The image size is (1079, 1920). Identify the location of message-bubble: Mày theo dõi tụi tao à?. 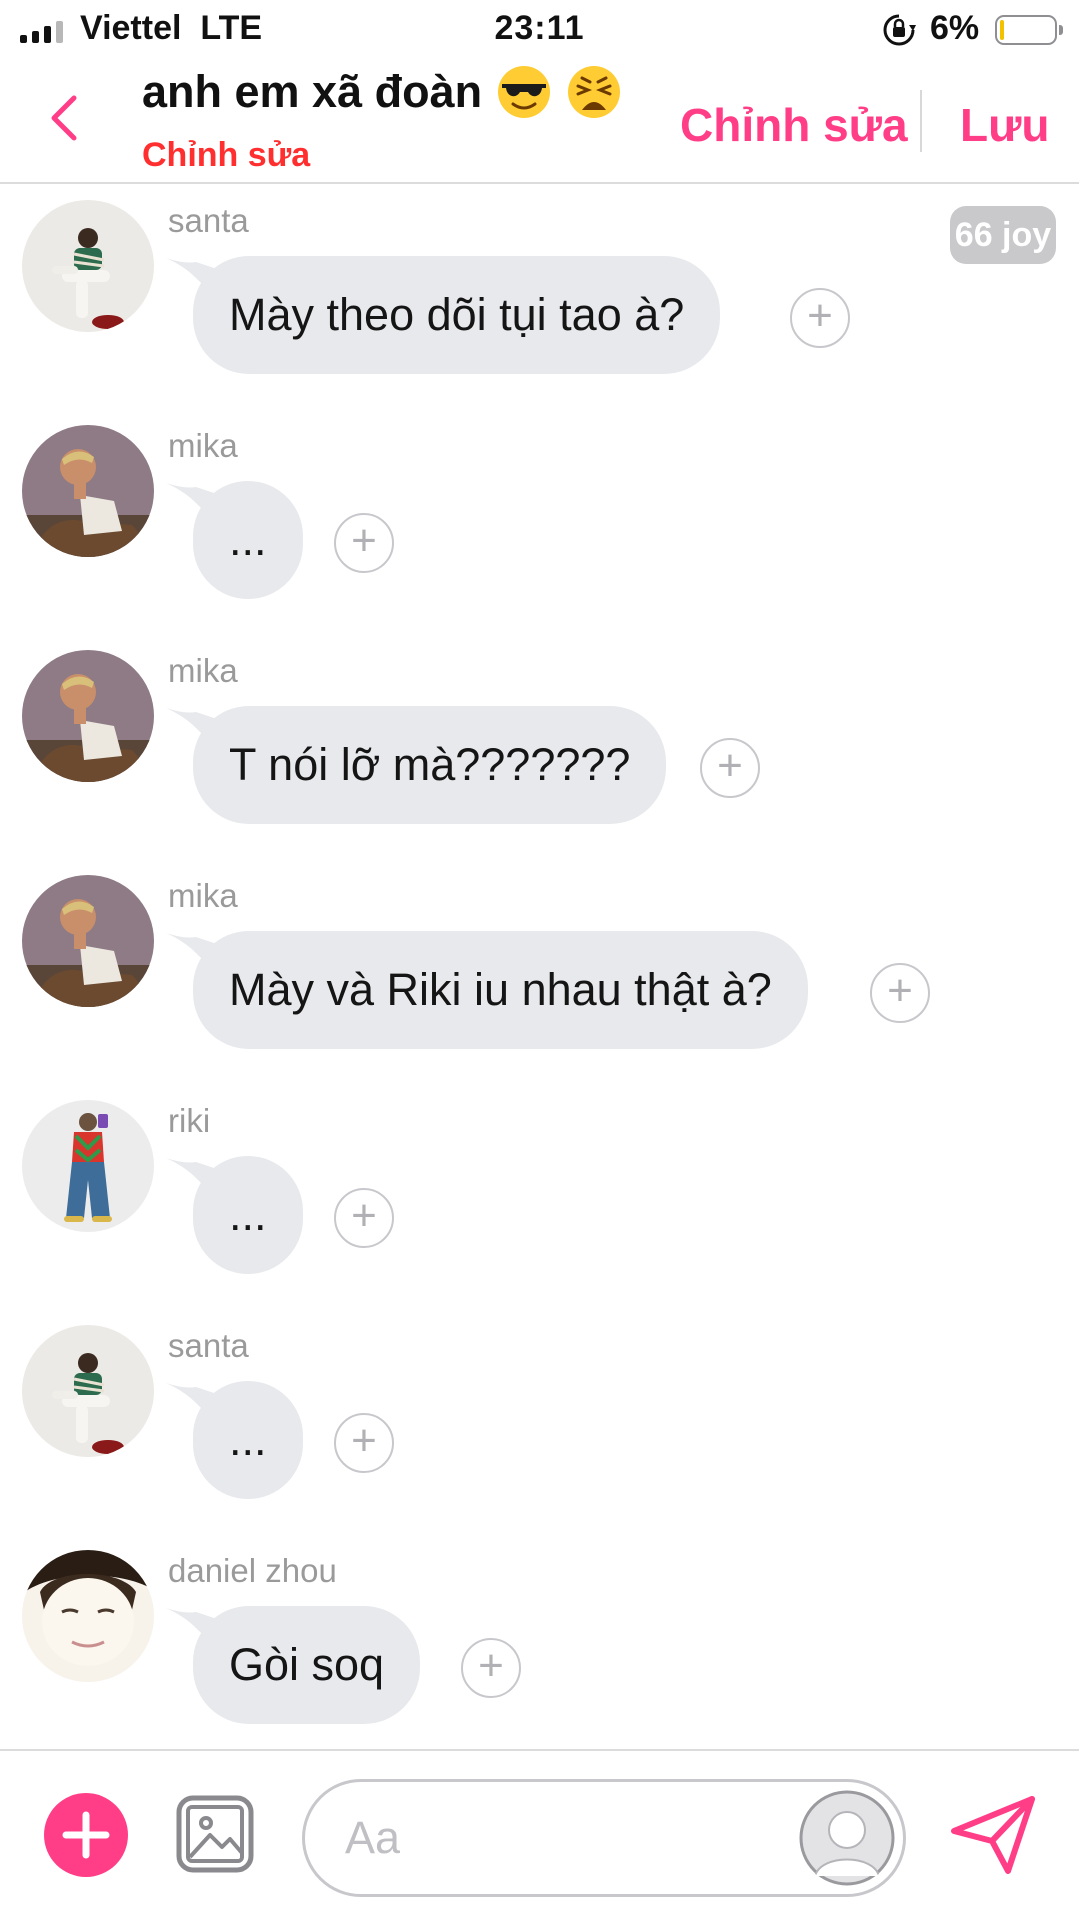
(457, 315).